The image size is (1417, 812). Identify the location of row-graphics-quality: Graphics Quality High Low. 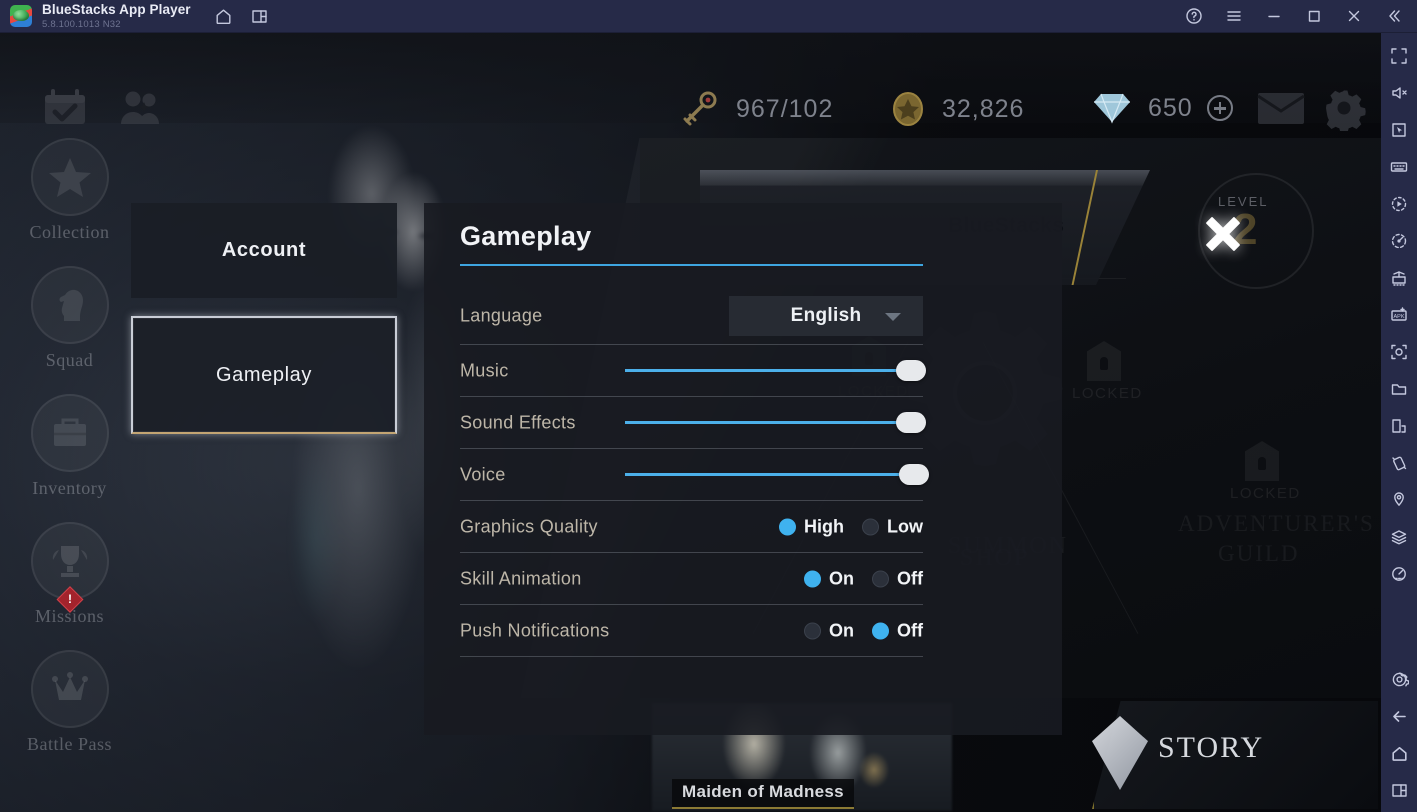
(691, 527).